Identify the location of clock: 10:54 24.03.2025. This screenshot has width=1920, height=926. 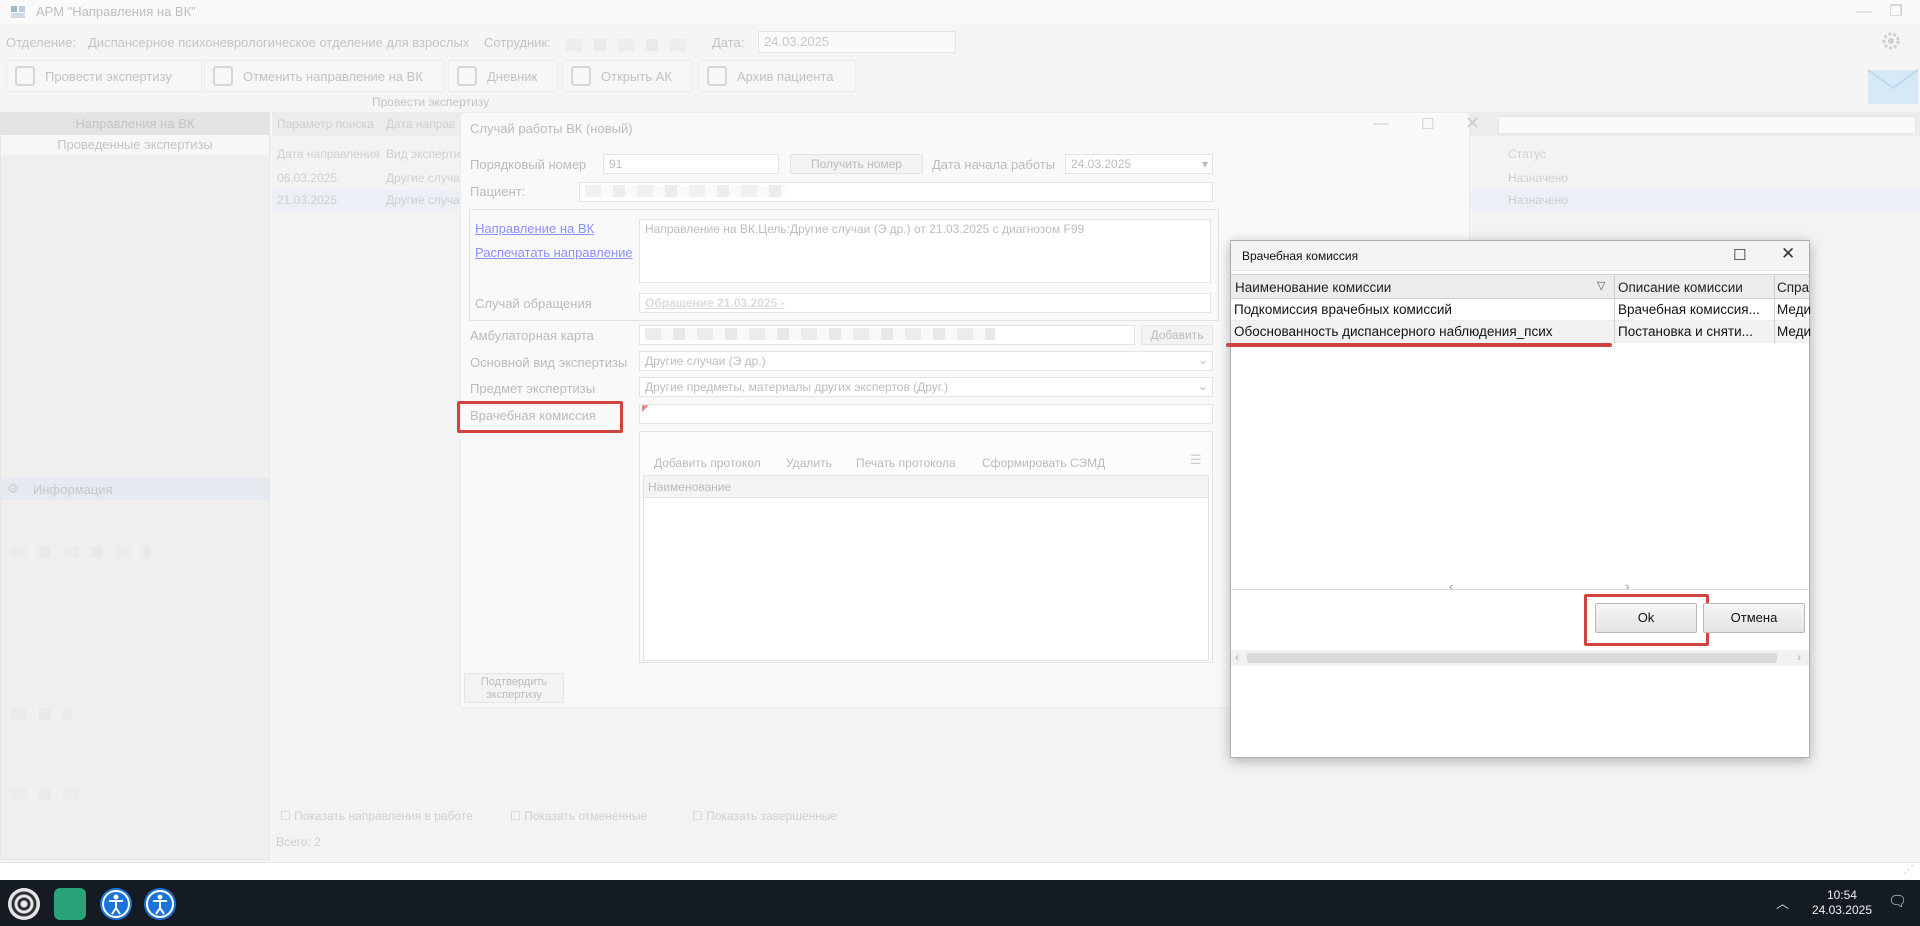
(1842, 903).